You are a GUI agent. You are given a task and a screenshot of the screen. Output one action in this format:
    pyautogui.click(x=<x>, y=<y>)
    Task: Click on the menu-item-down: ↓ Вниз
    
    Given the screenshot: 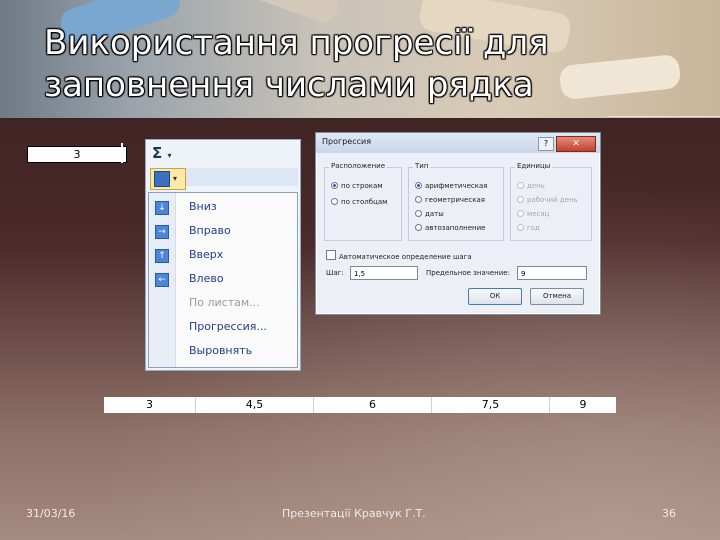 What is the action you would take?
    pyautogui.click(x=223, y=208)
    